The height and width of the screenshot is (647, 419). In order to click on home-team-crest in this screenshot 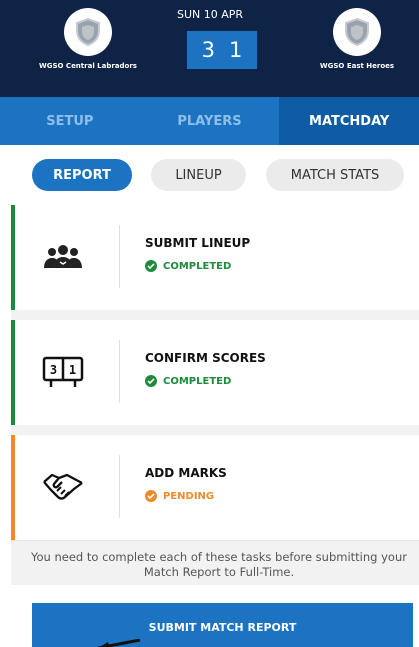, I will do `click(88, 32)`.